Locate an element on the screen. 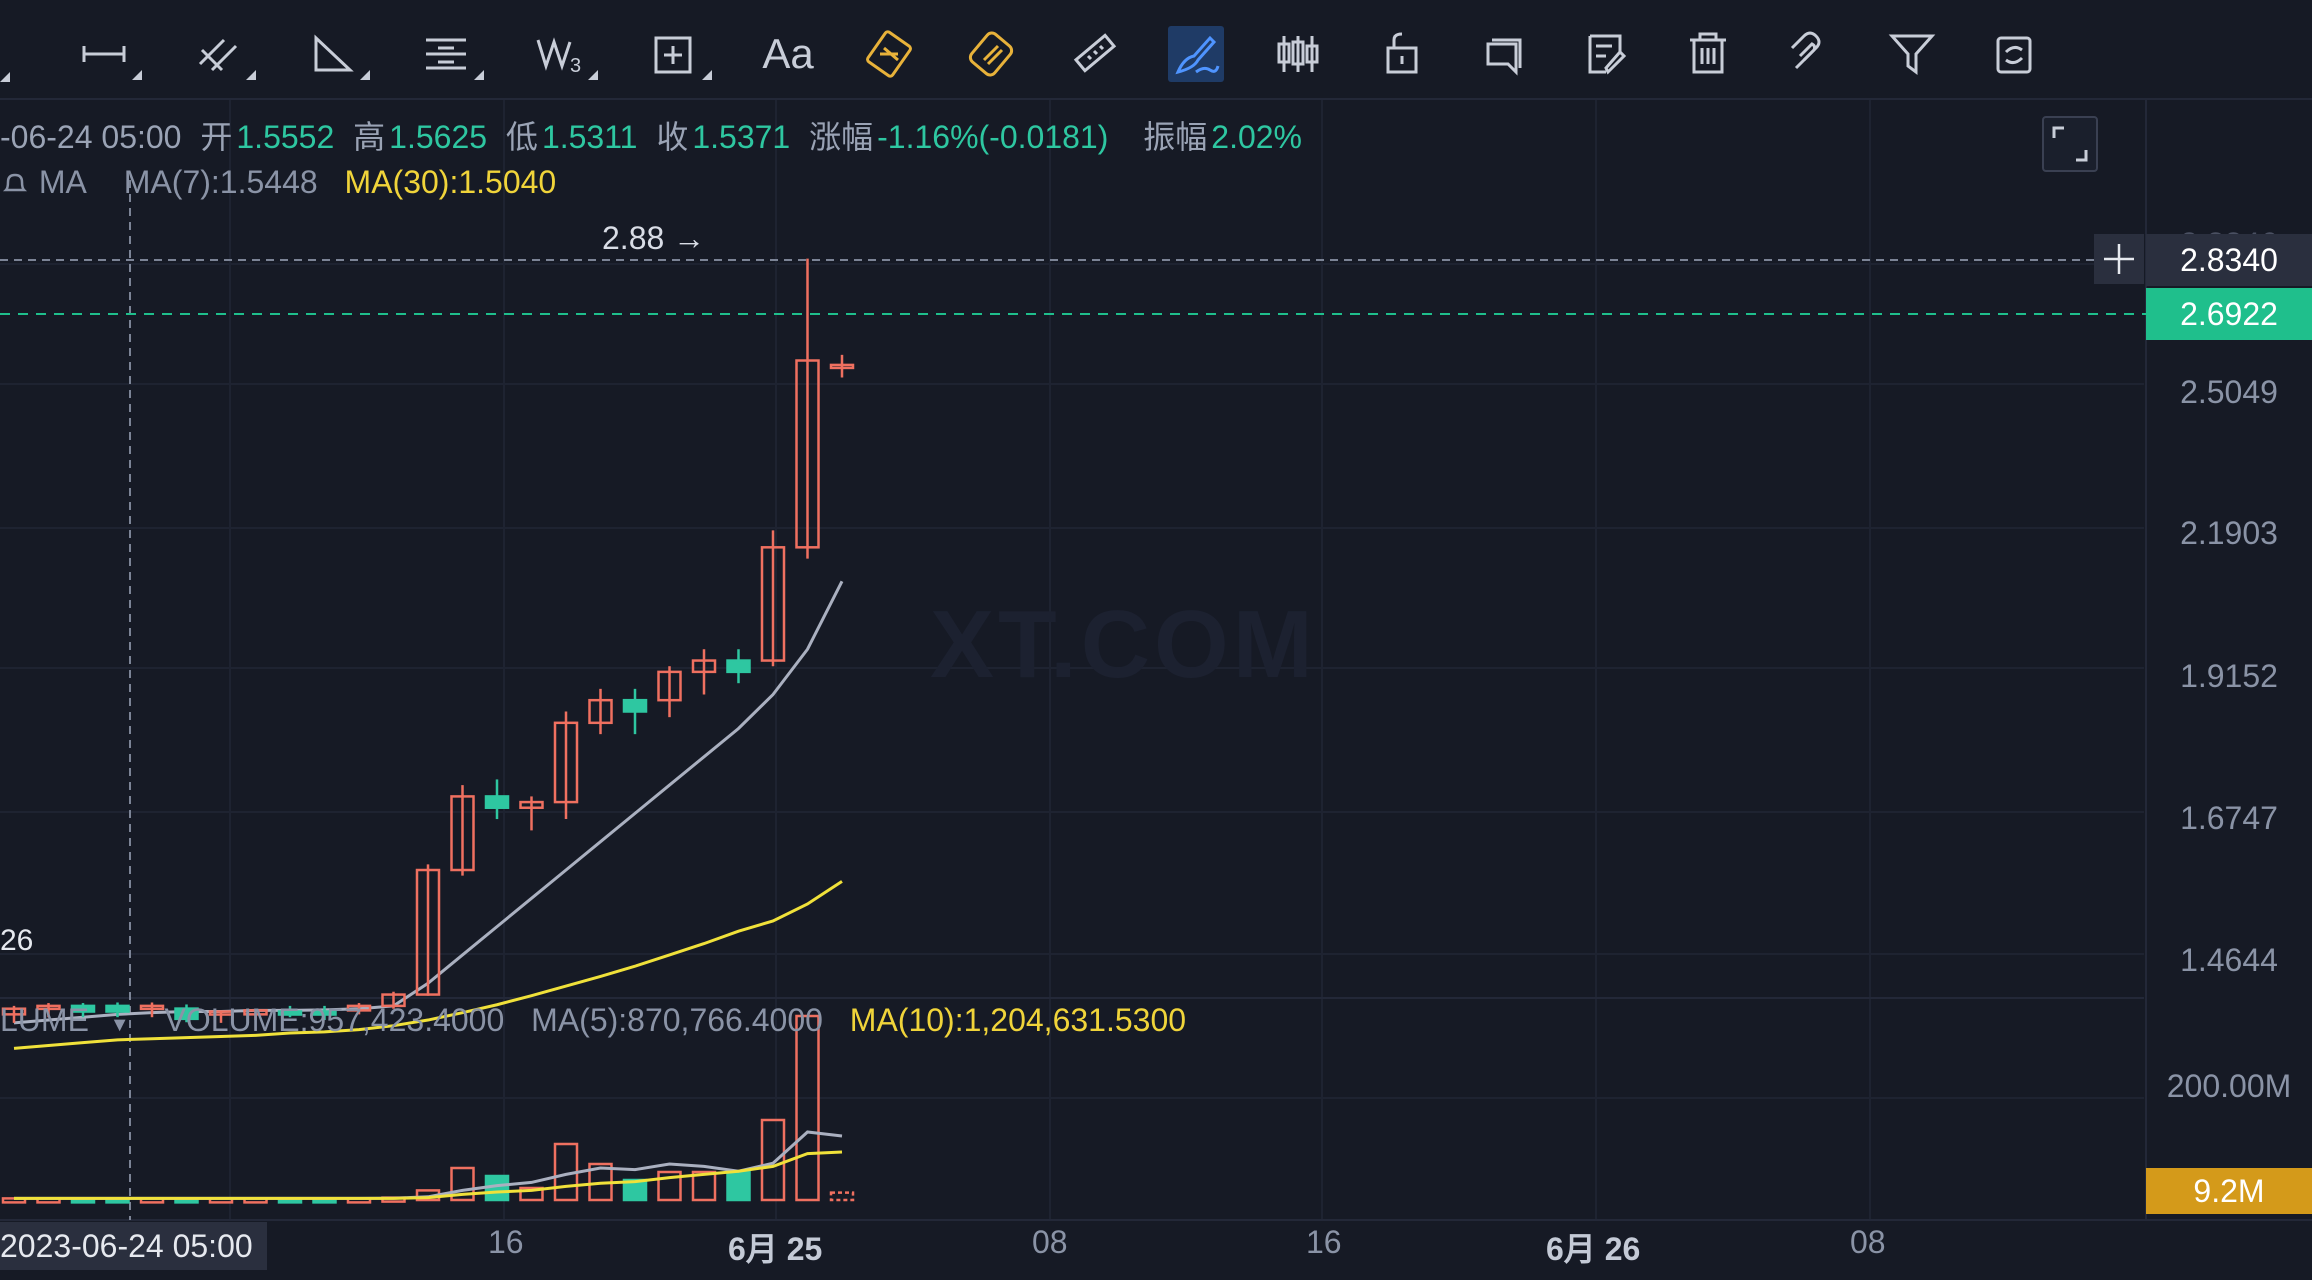 This screenshot has width=2312, height=1280. open-value: 1.5552 is located at coordinates (285, 137).